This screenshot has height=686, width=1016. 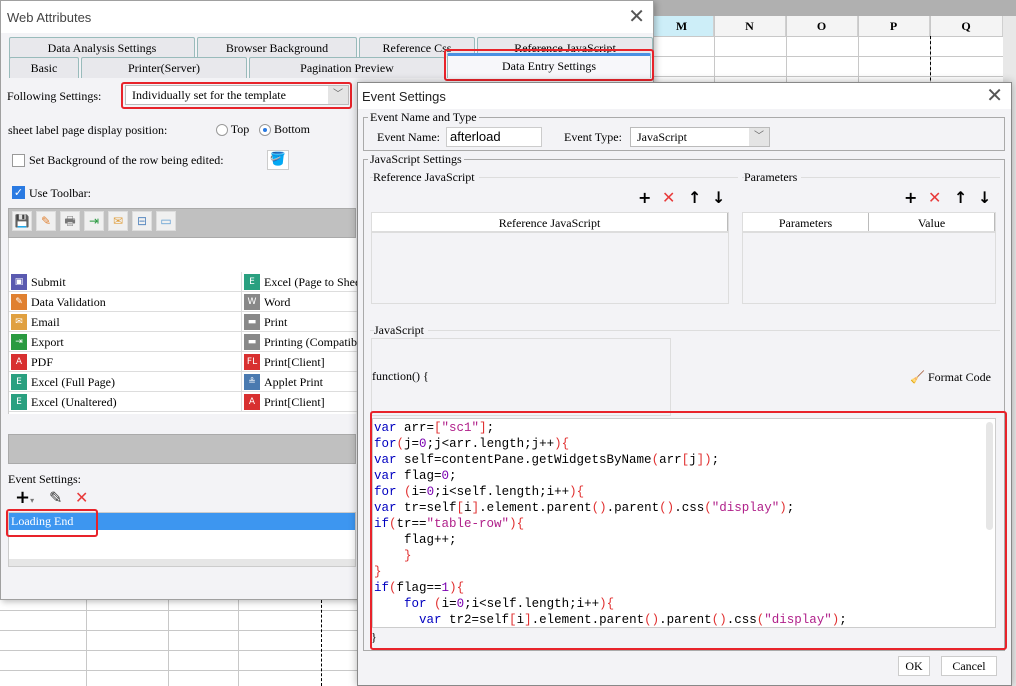 I want to click on pdf-icon: A, so click(x=19, y=362).